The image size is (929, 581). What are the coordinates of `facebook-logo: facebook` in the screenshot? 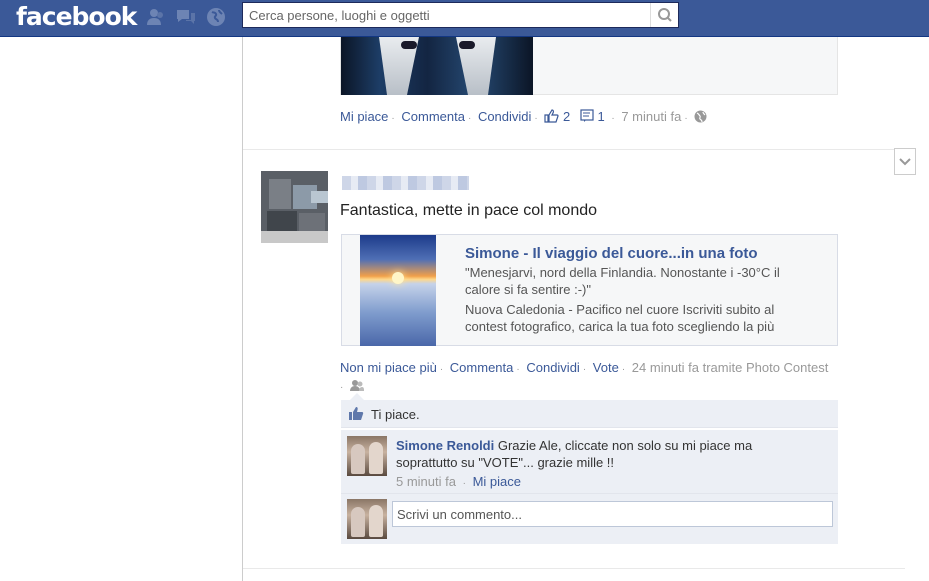 It's located at (76, 16).